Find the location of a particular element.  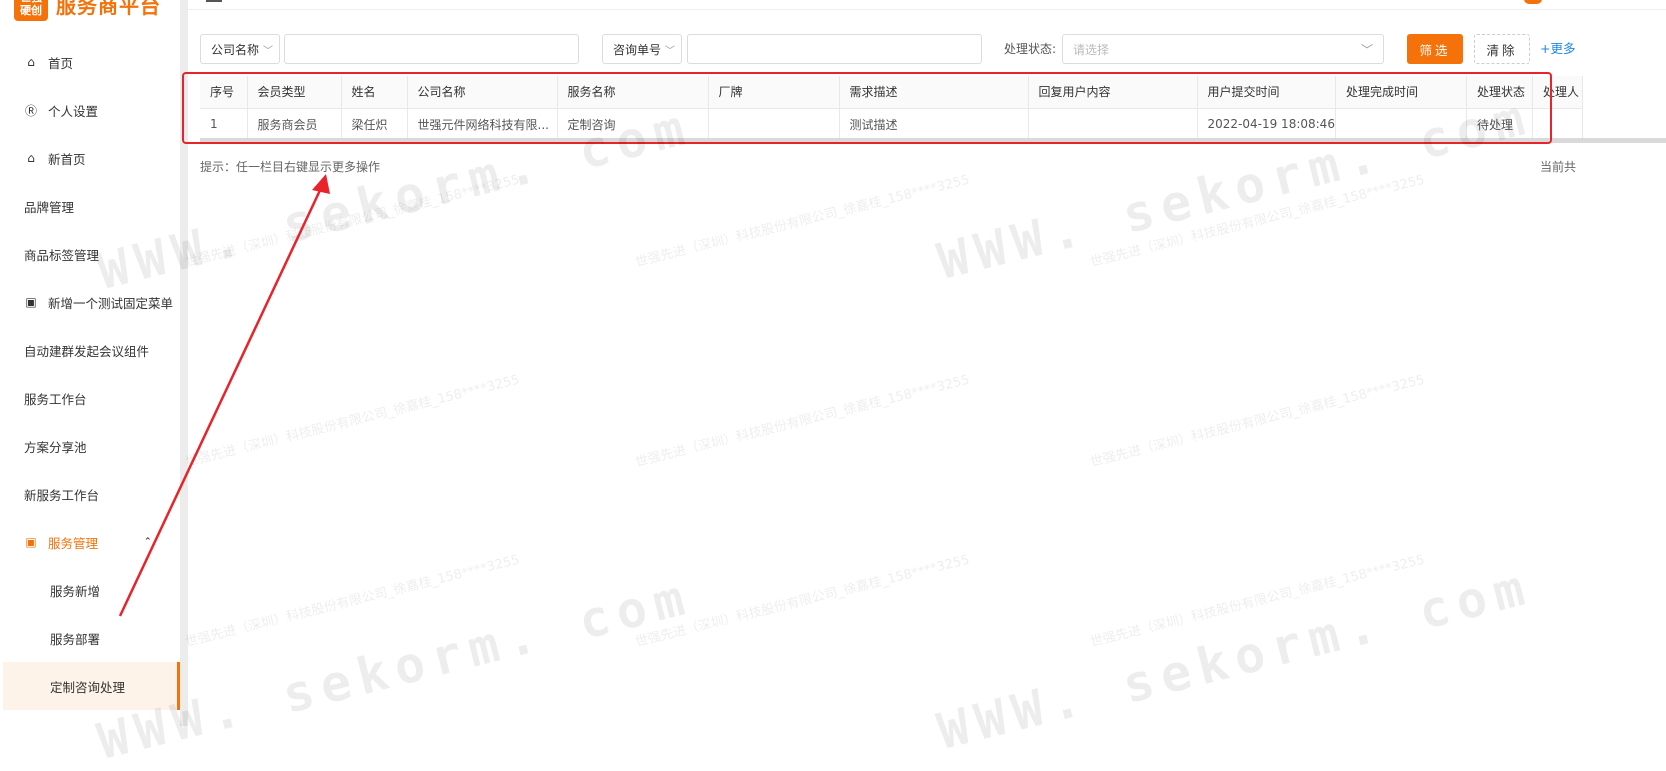

sidebar-item-label: 服务管理 is located at coordinates (73, 543).